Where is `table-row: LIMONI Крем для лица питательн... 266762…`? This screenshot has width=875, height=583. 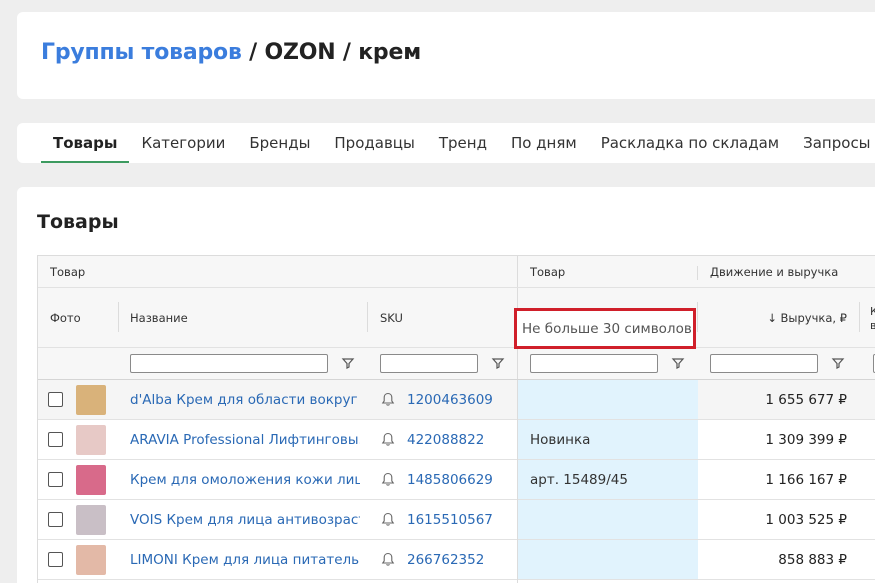
table-row: LIMONI Крем для лица питательн... 266762… is located at coordinates (456, 560).